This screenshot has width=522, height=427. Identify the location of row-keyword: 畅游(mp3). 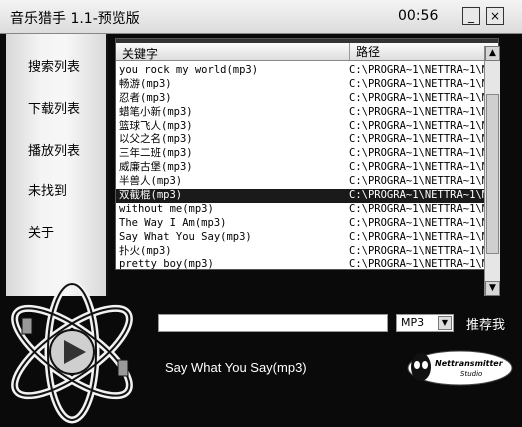
(145, 83).